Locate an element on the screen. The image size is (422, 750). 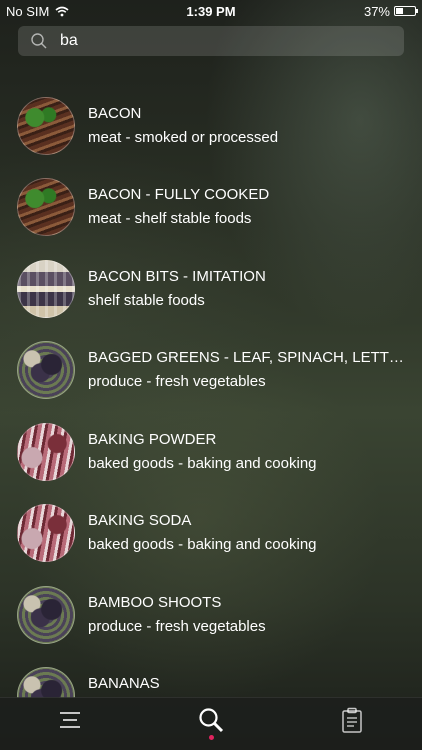
search-input is located at coordinates (210, 41).